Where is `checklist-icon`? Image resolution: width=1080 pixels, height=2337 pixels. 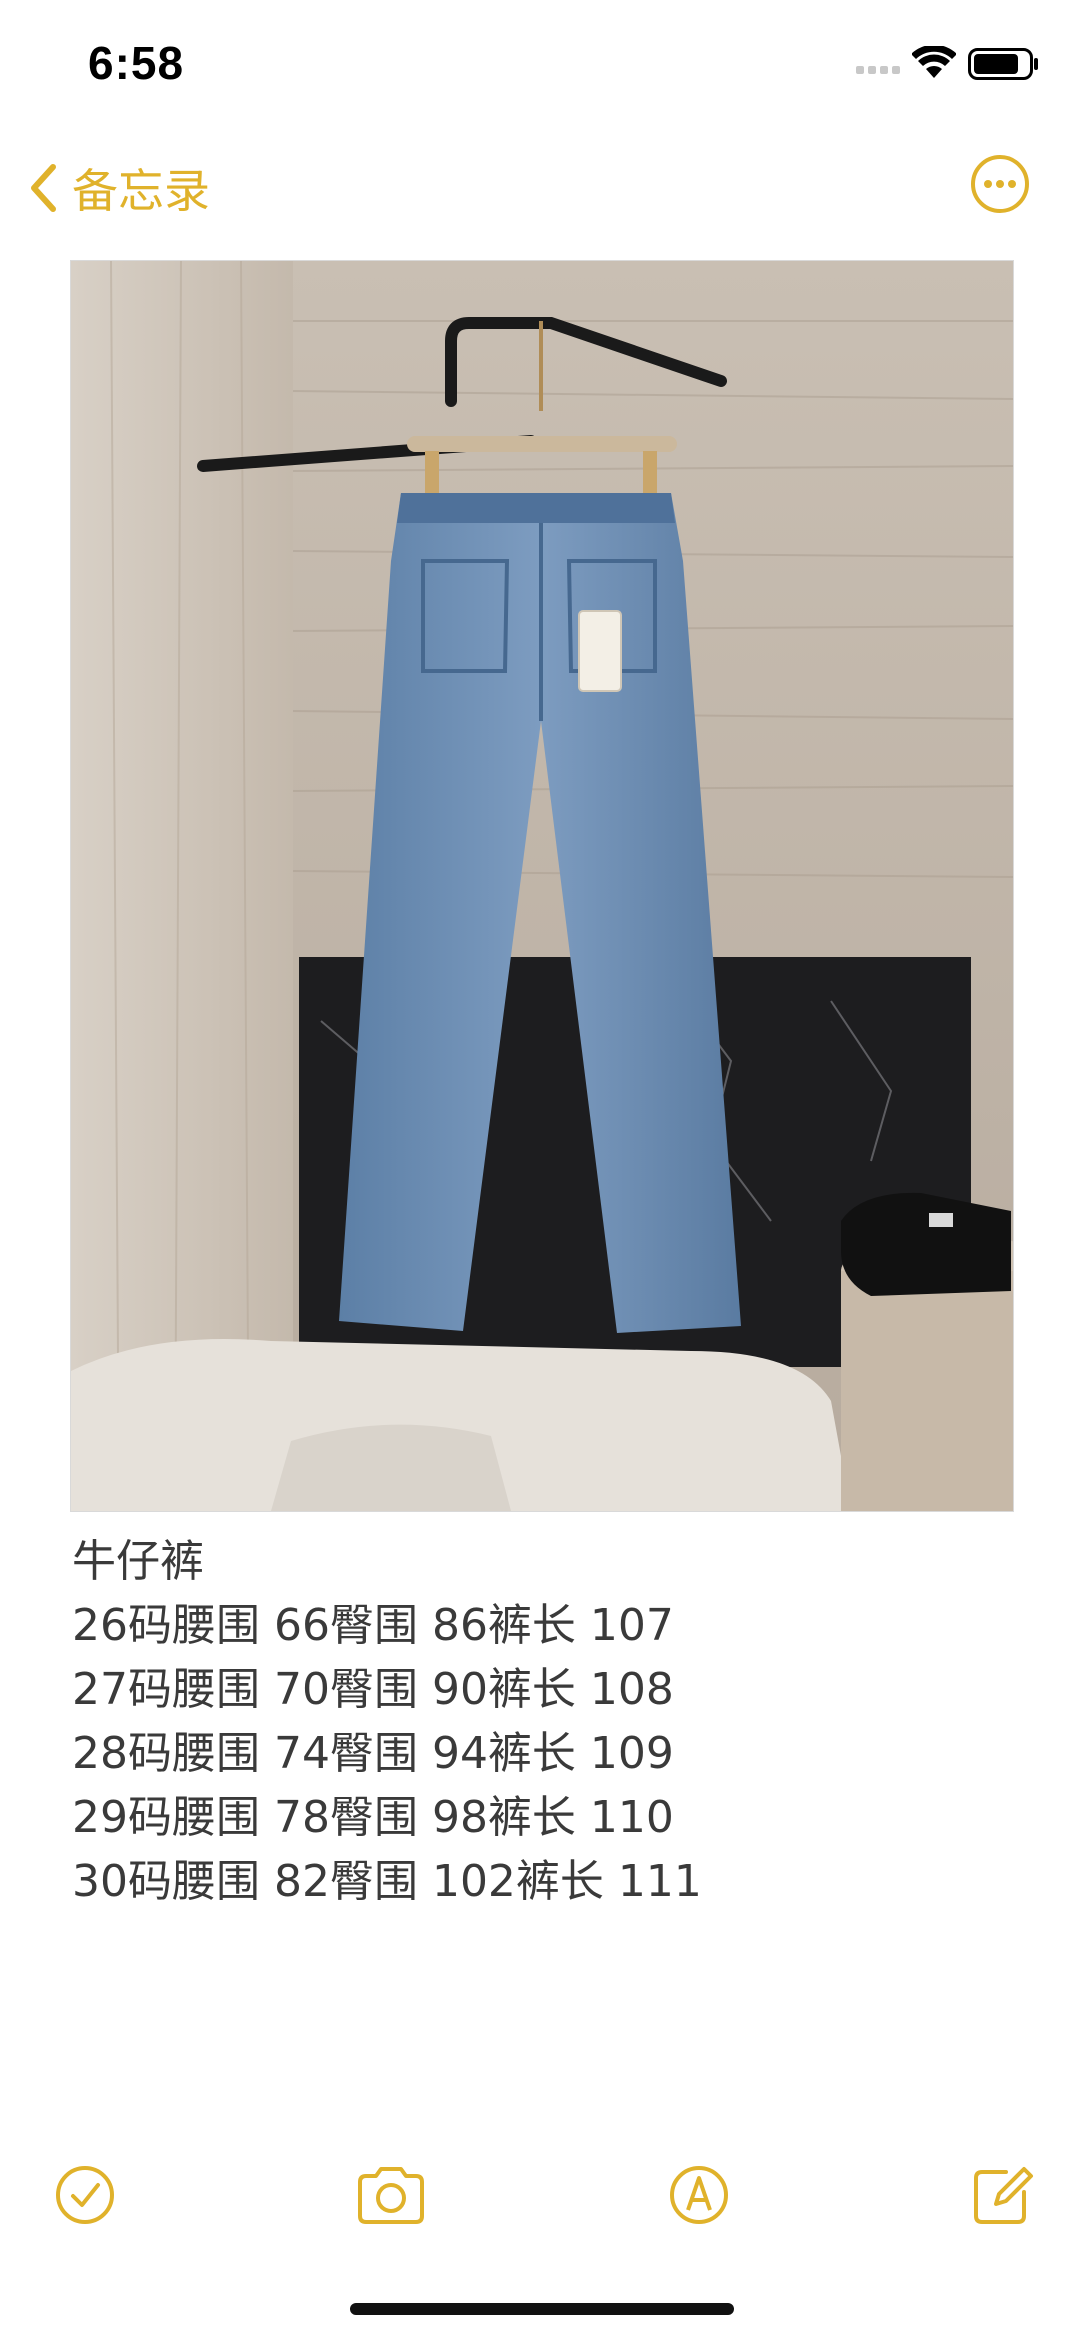
checklist-icon is located at coordinates (85, 2195).